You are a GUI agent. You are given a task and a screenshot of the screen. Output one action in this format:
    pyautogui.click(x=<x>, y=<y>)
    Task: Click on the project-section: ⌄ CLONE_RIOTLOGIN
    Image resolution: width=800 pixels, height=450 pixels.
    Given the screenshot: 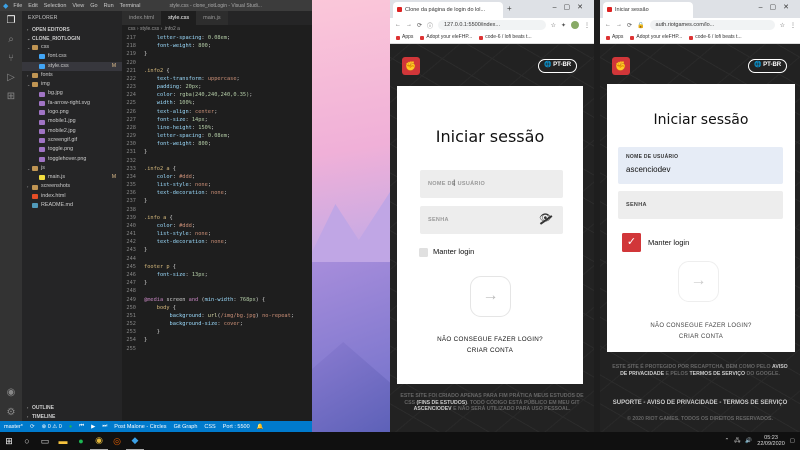 What is the action you would take?
    pyautogui.click(x=72, y=38)
    